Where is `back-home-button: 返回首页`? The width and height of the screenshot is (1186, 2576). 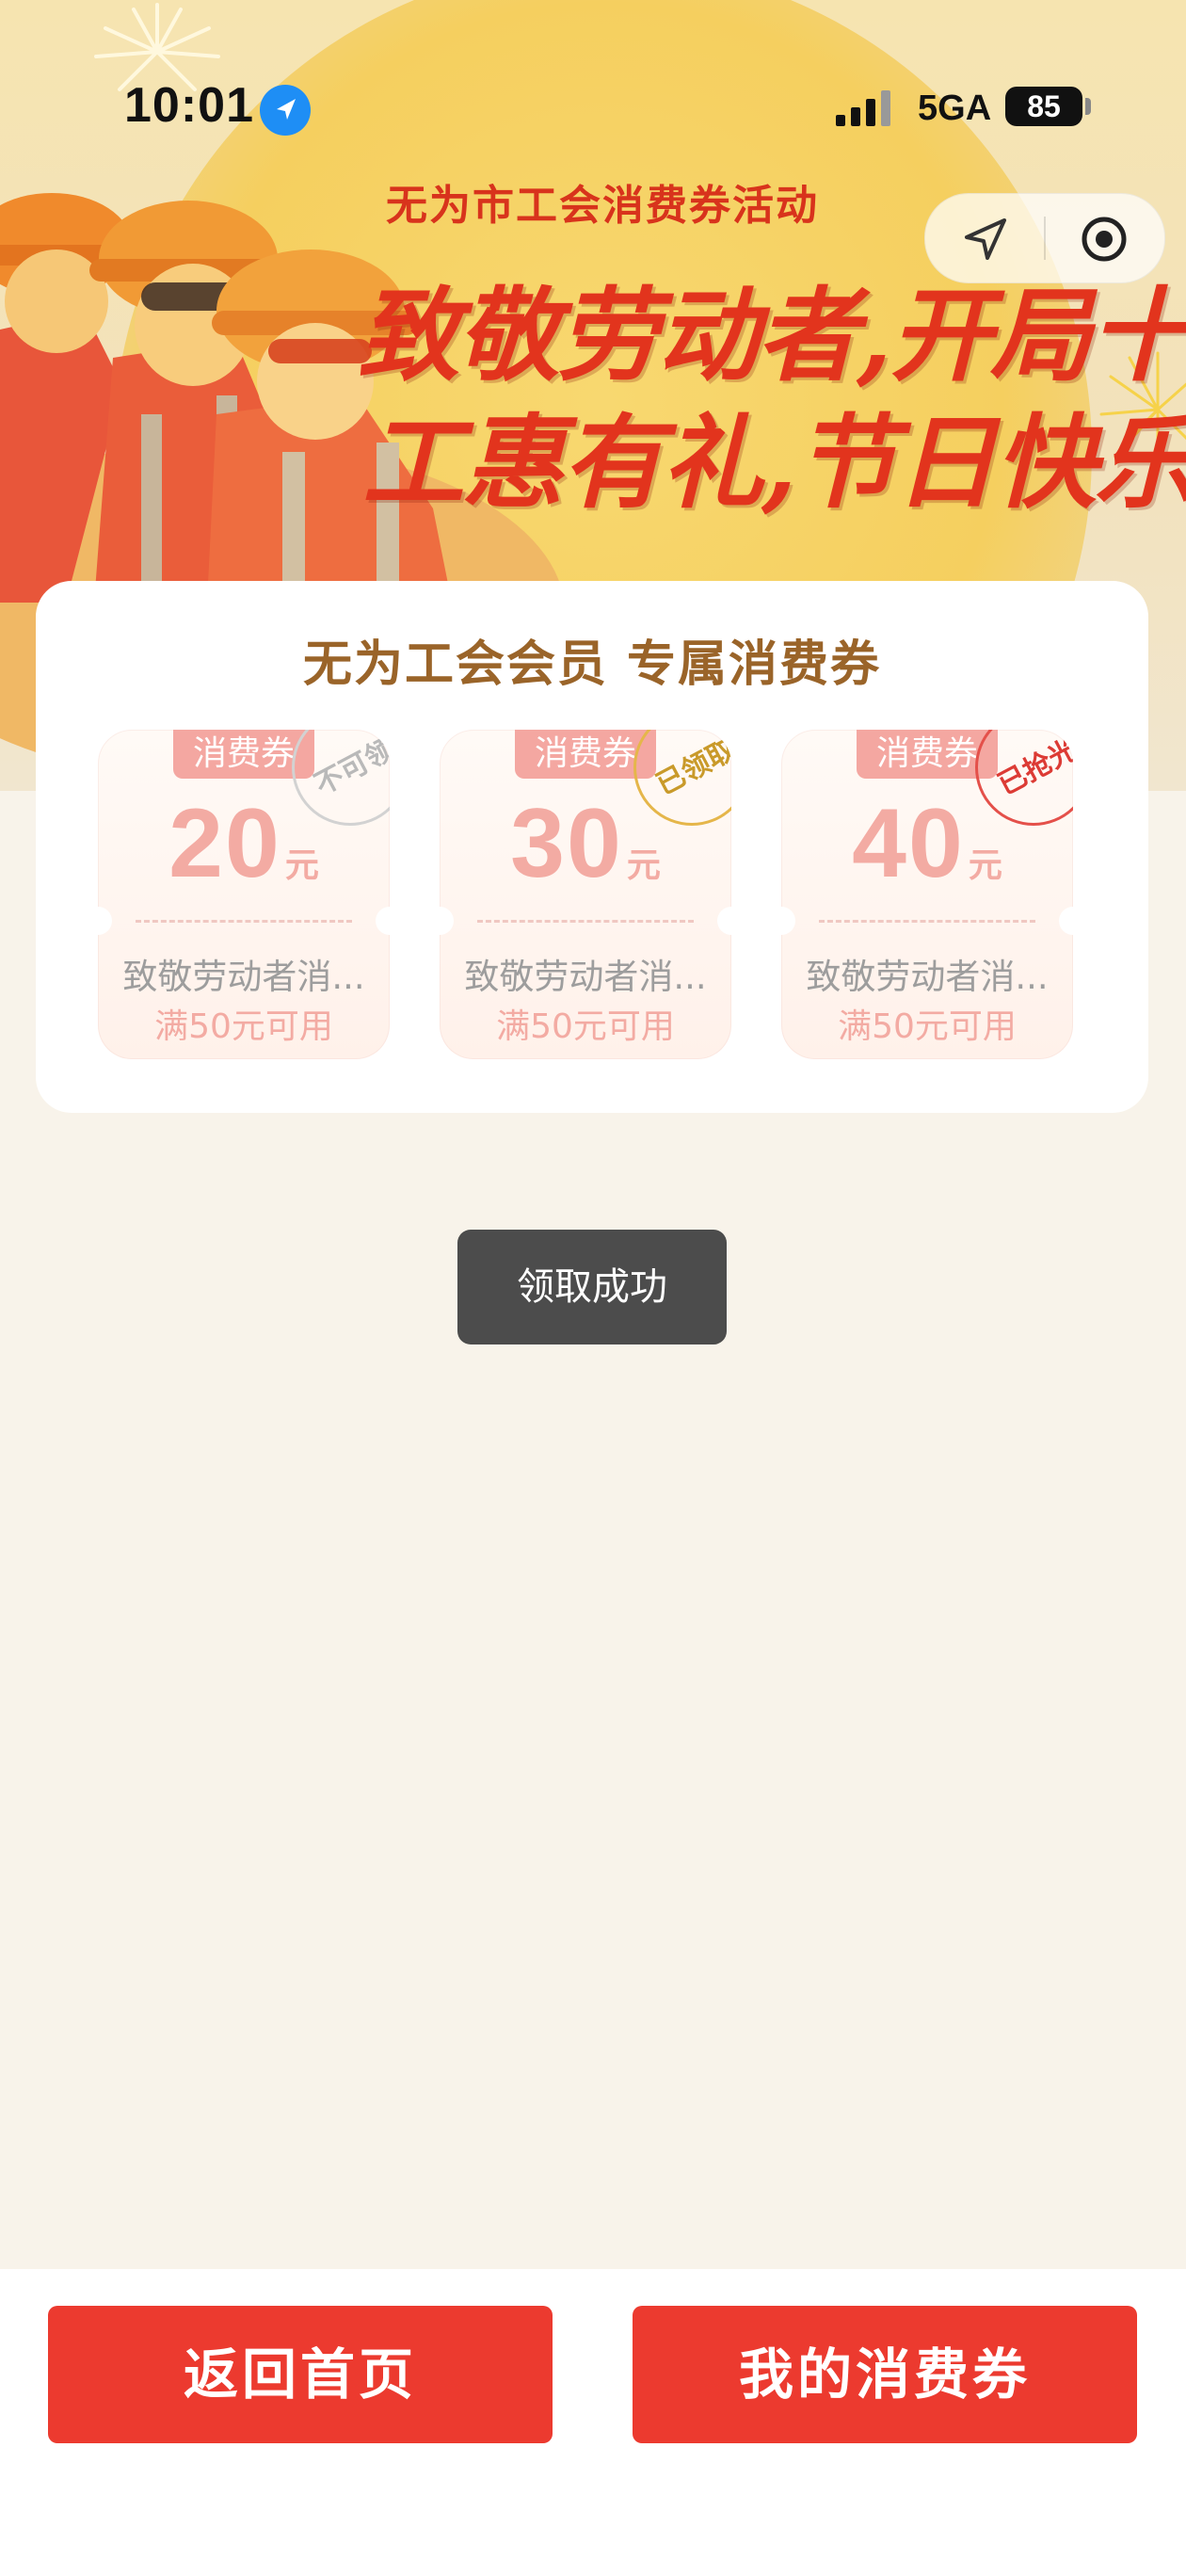
back-home-button: 返回首页 is located at coordinates (300, 2374).